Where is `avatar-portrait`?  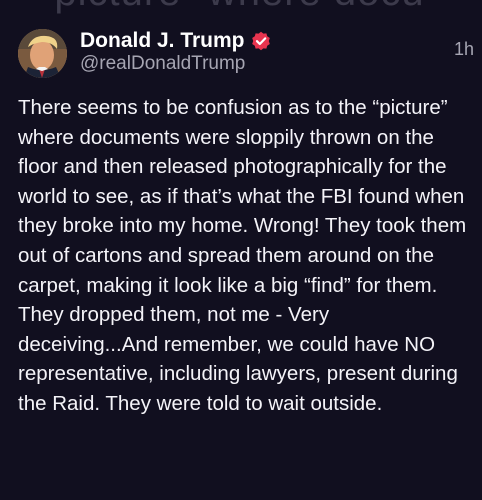 avatar-portrait is located at coordinates (42, 53).